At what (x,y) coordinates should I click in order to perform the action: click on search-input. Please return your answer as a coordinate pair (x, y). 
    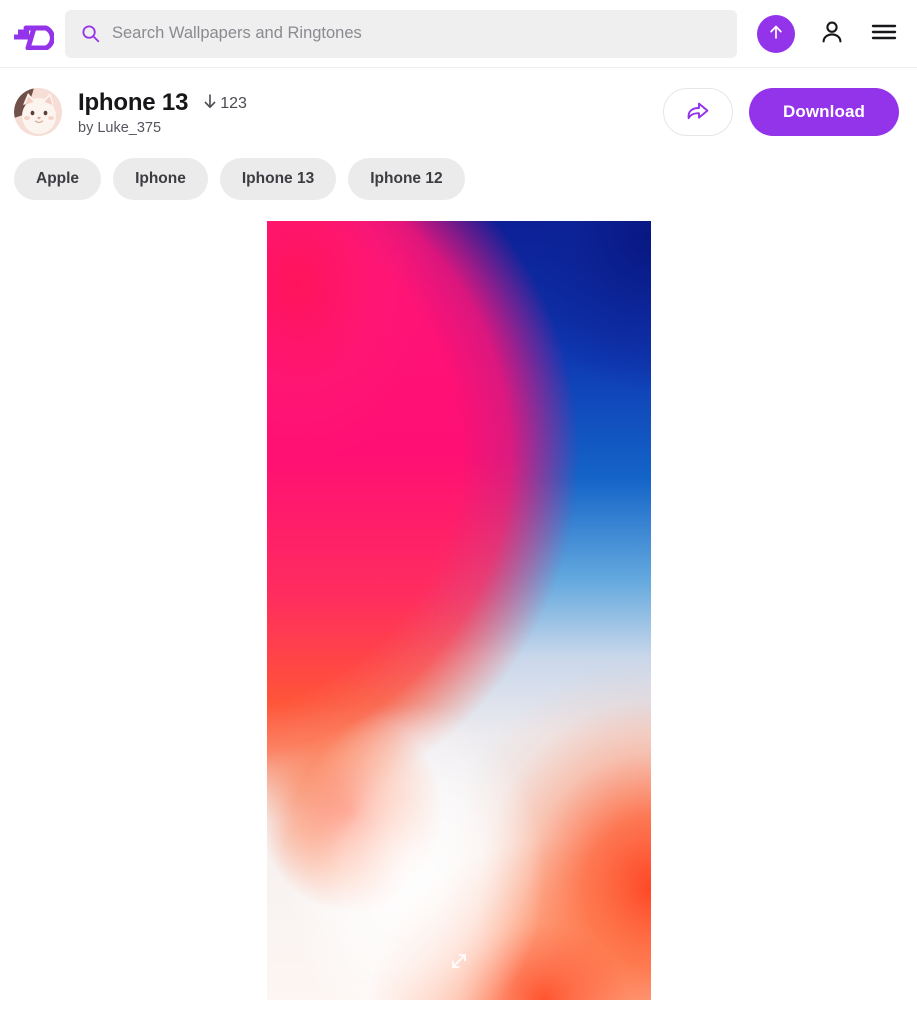
    Looking at the image, I should click on (416, 33).